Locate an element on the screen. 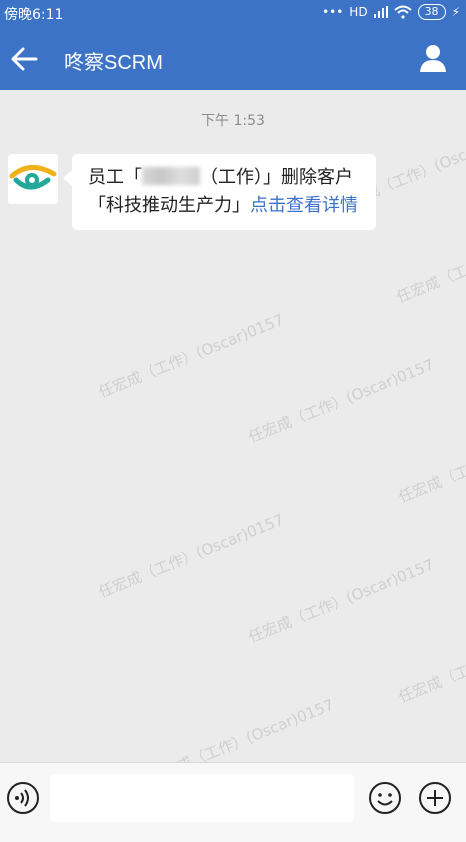  cell-signal-icon is located at coordinates (380, 12).